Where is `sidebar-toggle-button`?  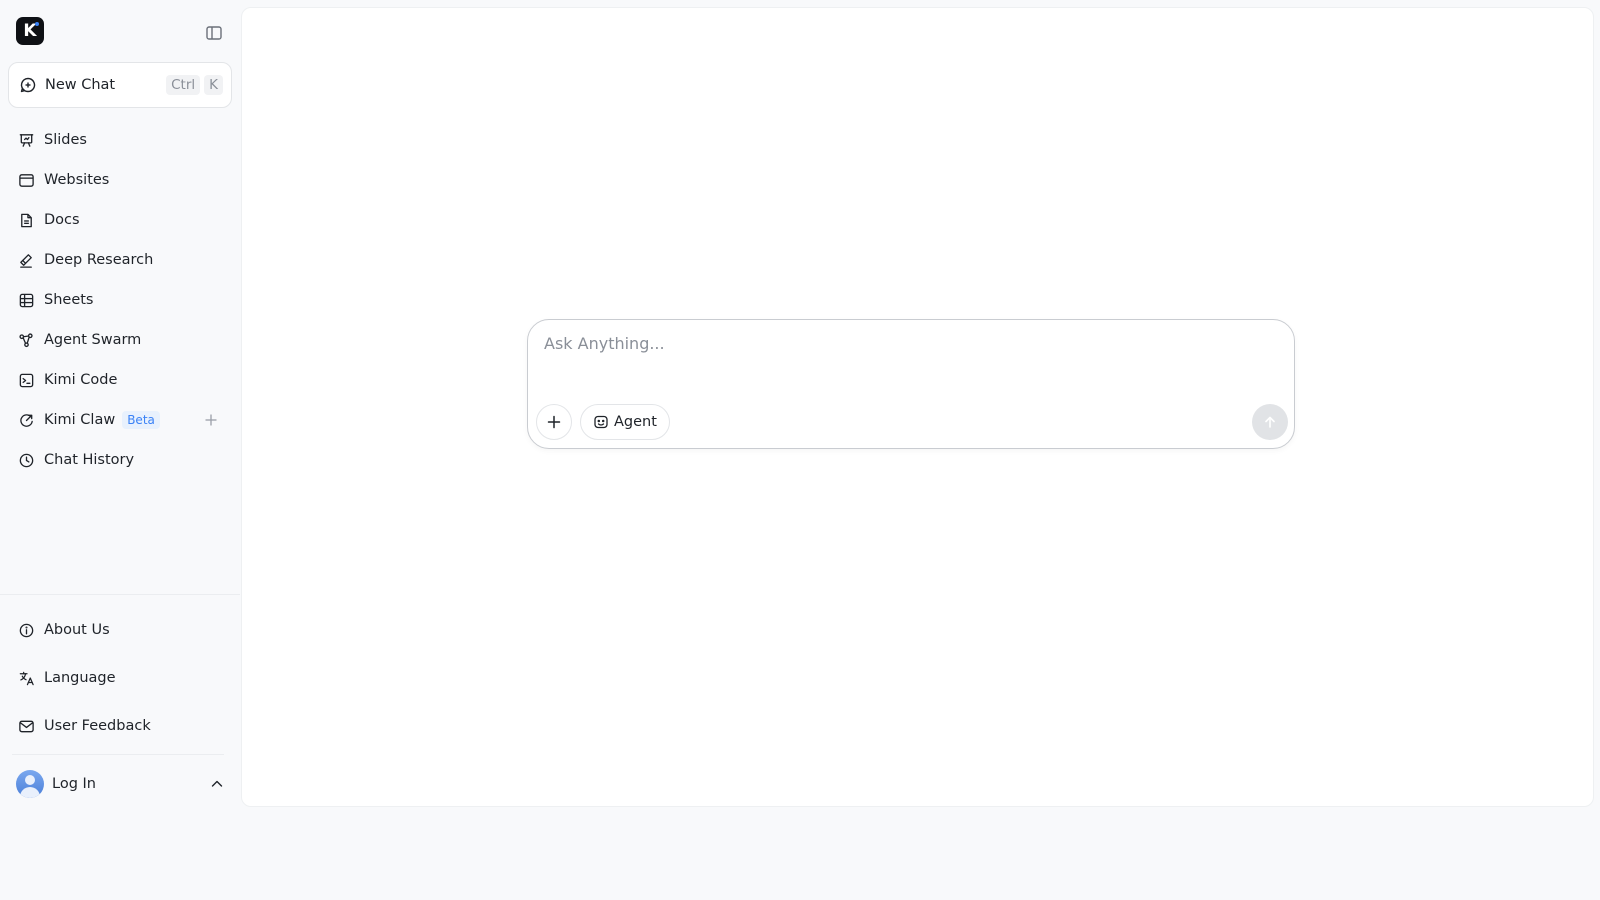 sidebar-toggle-button is located at coordinates (214, 33).